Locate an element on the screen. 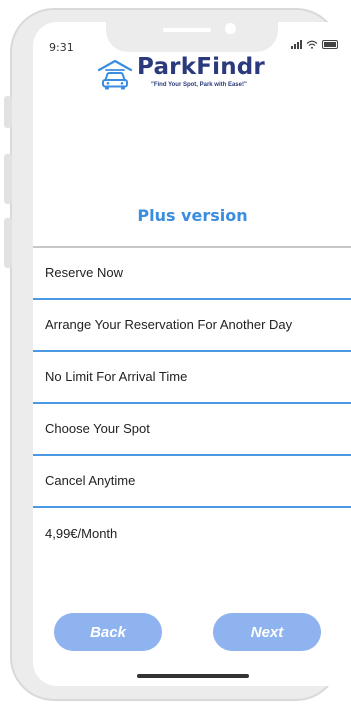 This screenshot has height=709, width=351. signal-icon is located at coordinates (296, 44).